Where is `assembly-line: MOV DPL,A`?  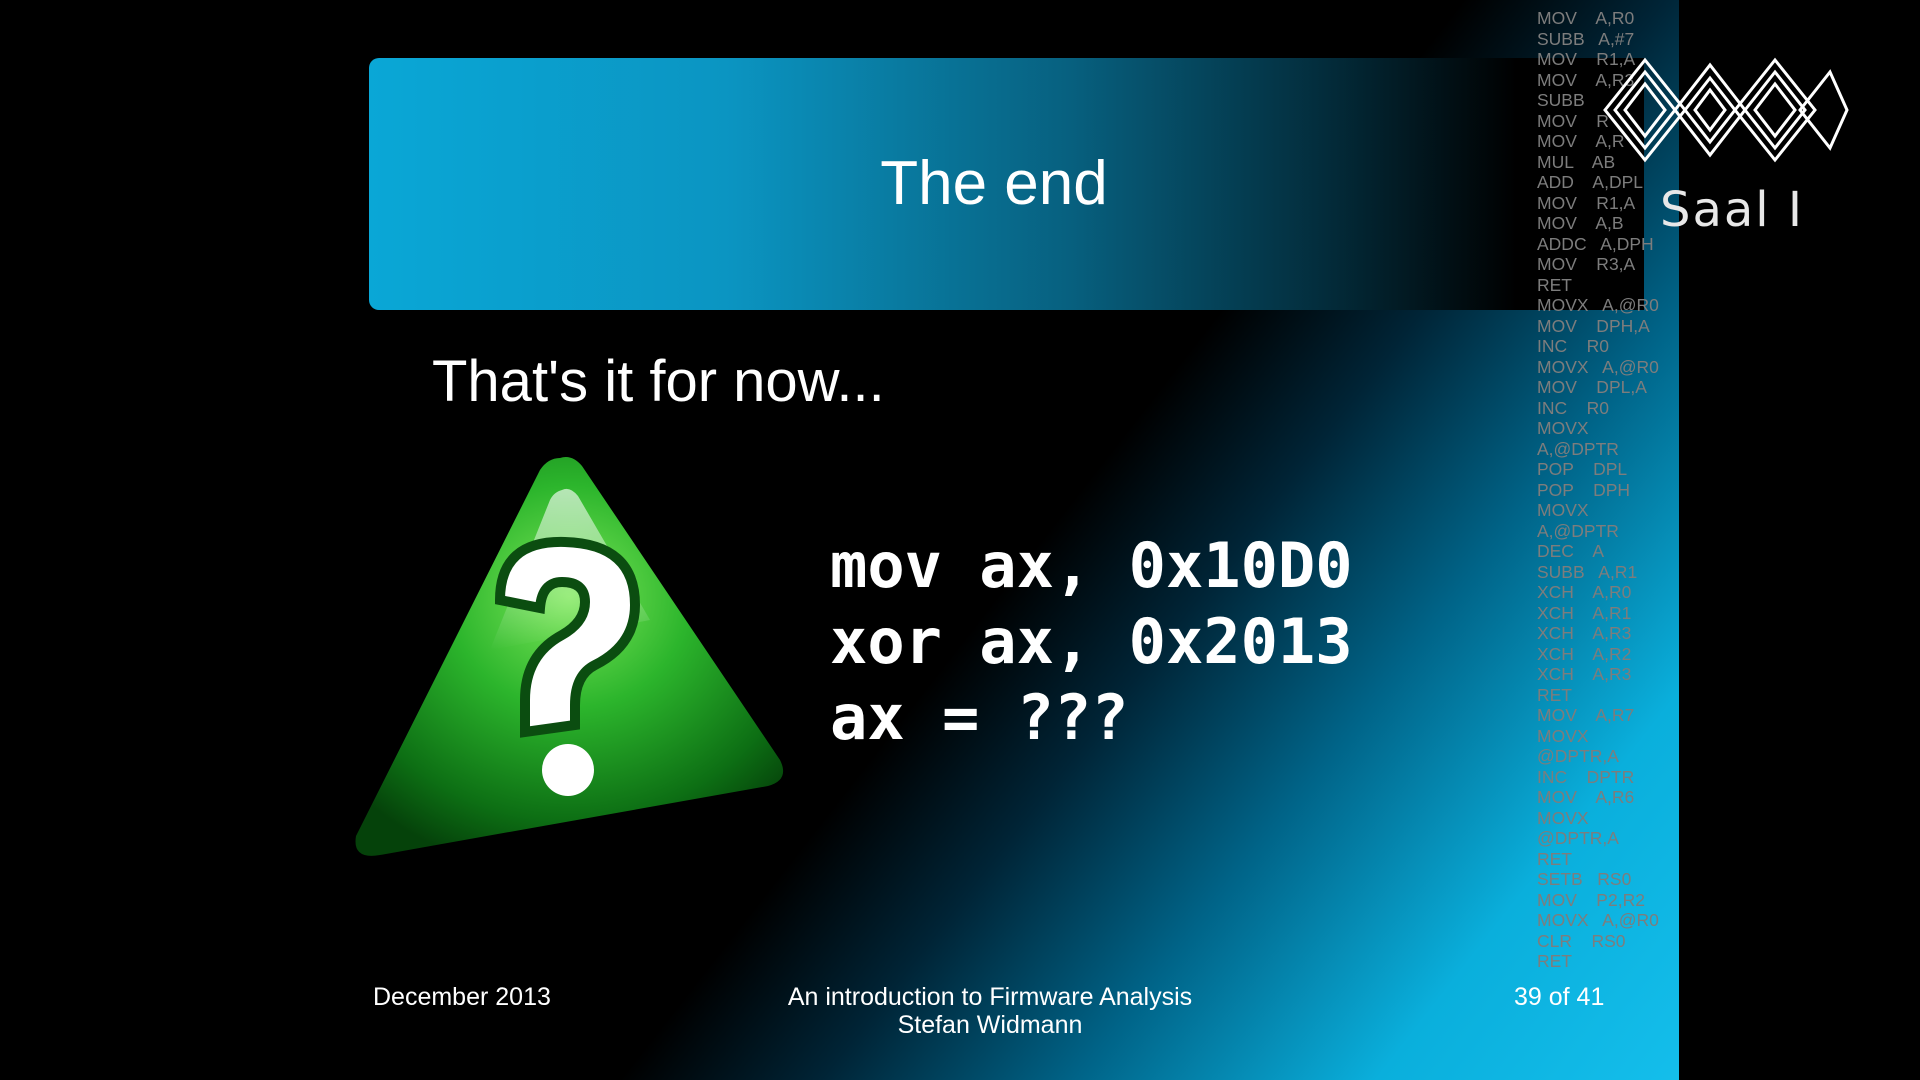
assembly-line: MOV DPL,A is located at coordinates (1592, 387).